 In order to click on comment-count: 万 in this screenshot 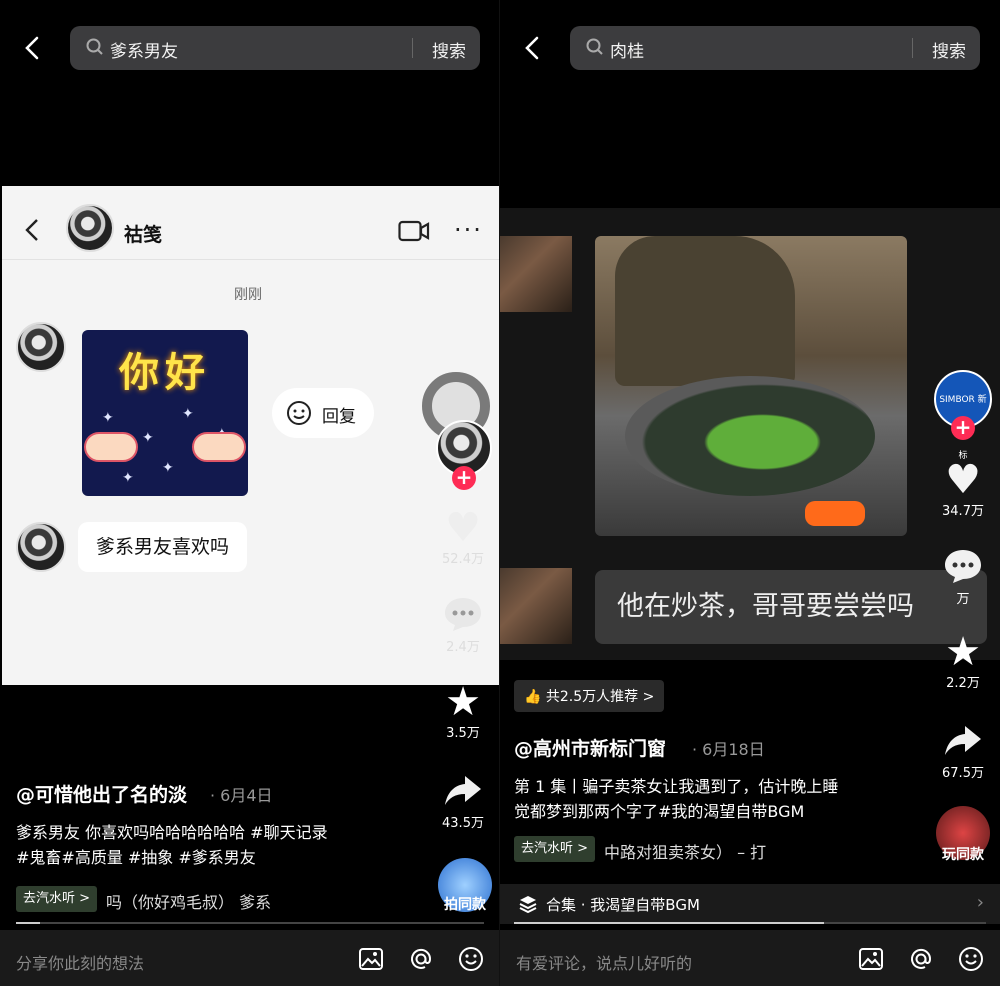, I will do `click(963, 599)`.